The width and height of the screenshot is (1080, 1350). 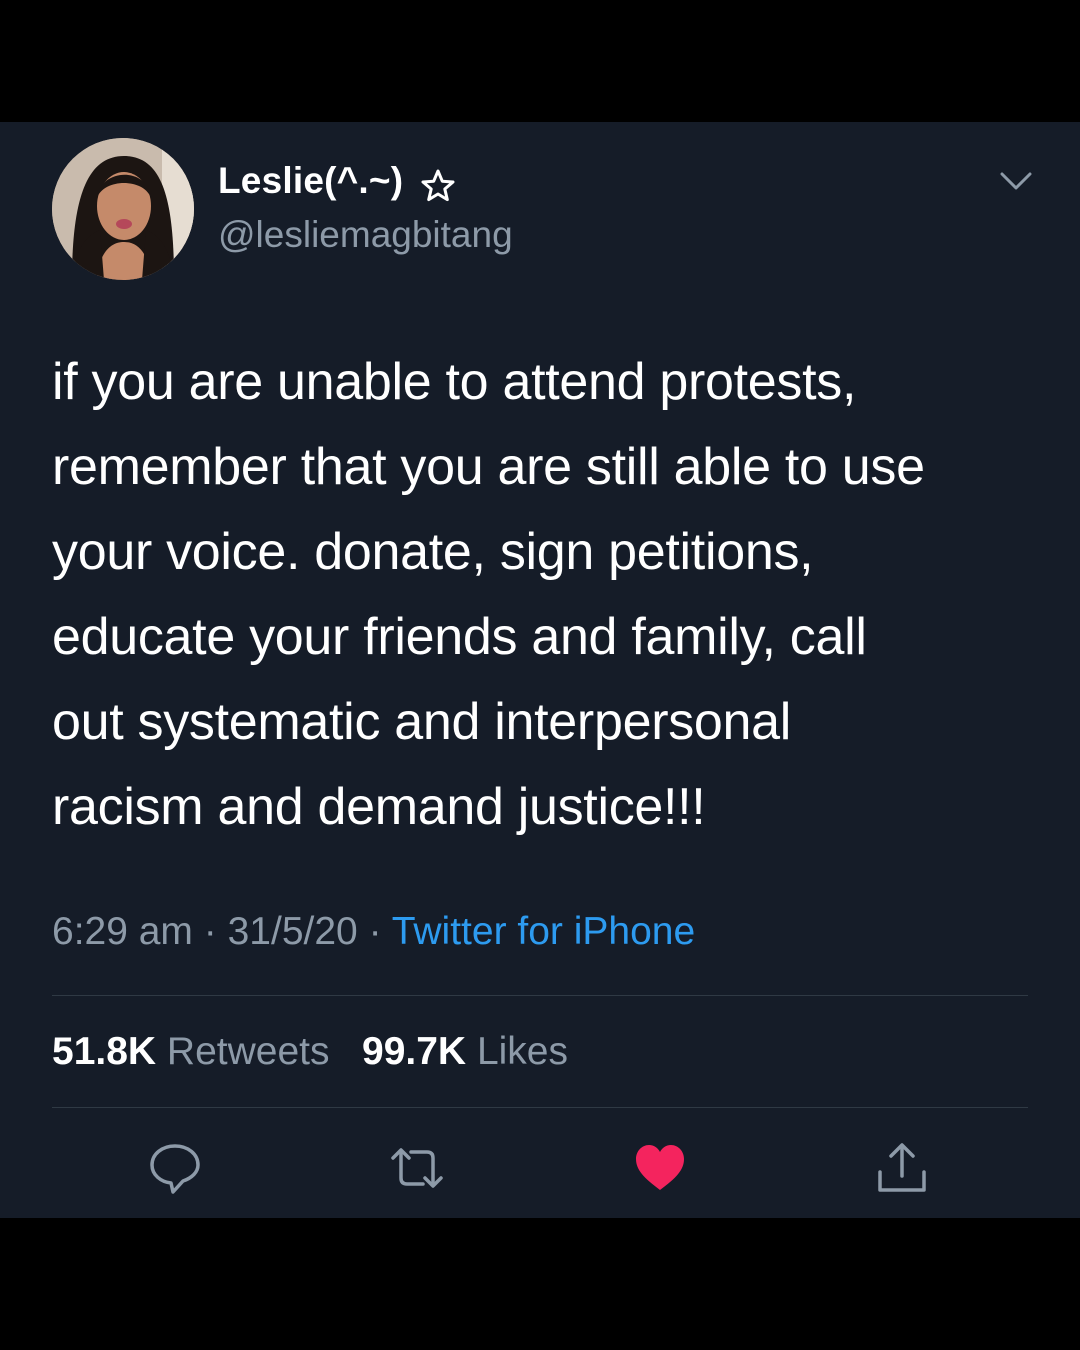 What do you see at coordinates (438, 185) in the screenshot?
I see `star-outline-icon` at bounding box center [438, 185].